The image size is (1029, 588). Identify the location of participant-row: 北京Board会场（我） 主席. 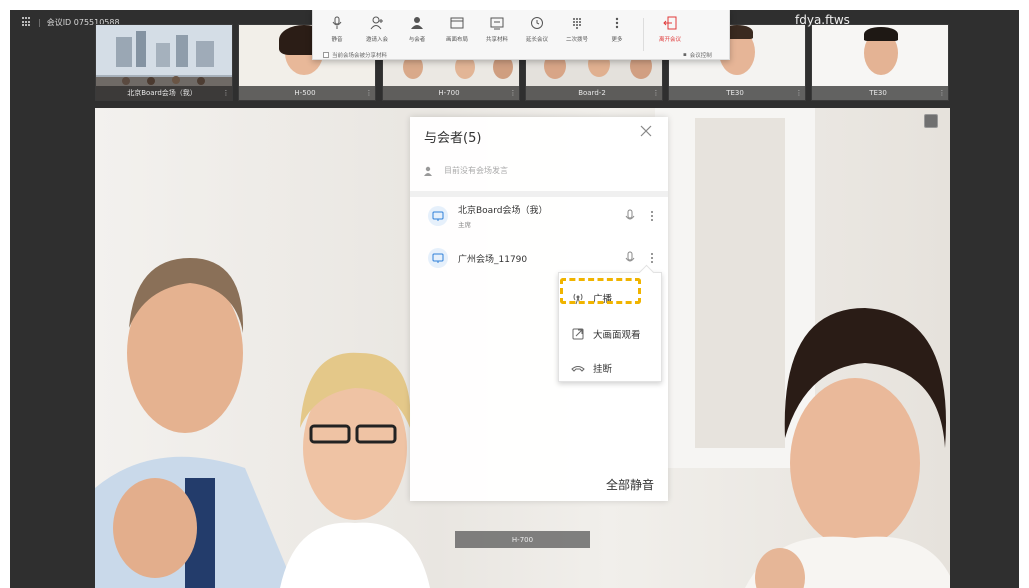
(543, 216).